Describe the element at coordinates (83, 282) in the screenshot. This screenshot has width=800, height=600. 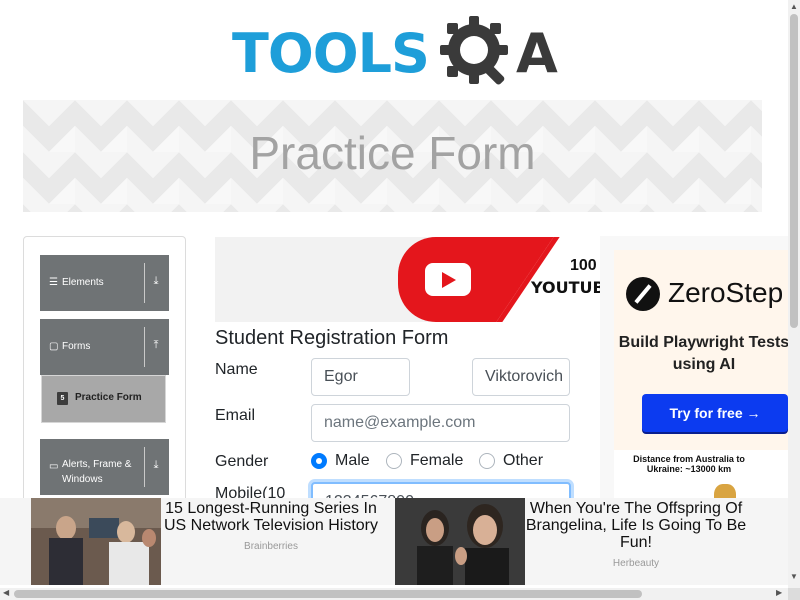
I see `sidebar-group-label: Elements` at that location.